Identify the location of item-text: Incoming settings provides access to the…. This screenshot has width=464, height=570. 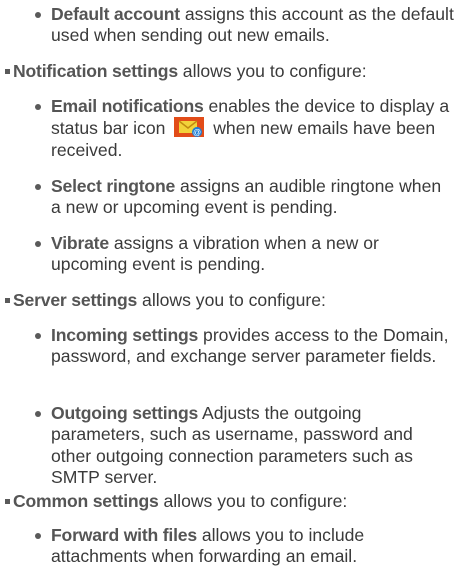
(252, 346).